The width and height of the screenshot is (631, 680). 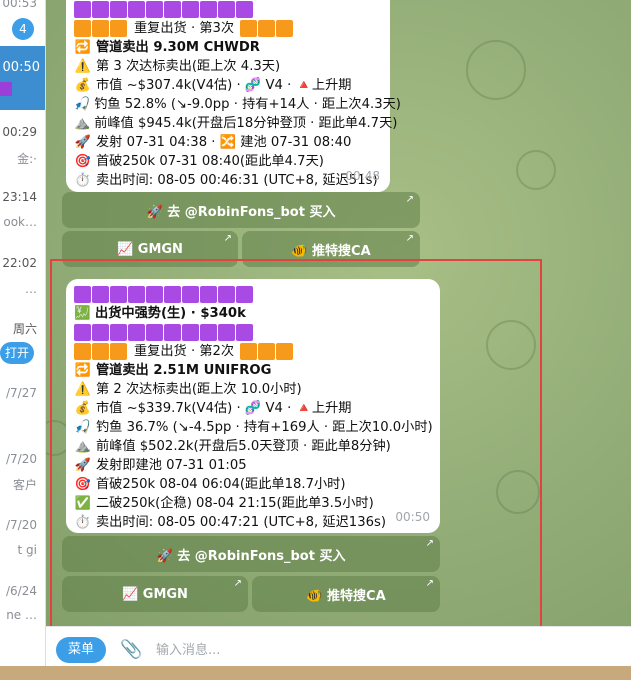 What do you see at coordinates (224, 503) in the screenshot?
I see `second-break-line: ✅ 二破250k(企稳) 08-04 21:15(距此单3.5小时)` at bounding box center [224, 503].